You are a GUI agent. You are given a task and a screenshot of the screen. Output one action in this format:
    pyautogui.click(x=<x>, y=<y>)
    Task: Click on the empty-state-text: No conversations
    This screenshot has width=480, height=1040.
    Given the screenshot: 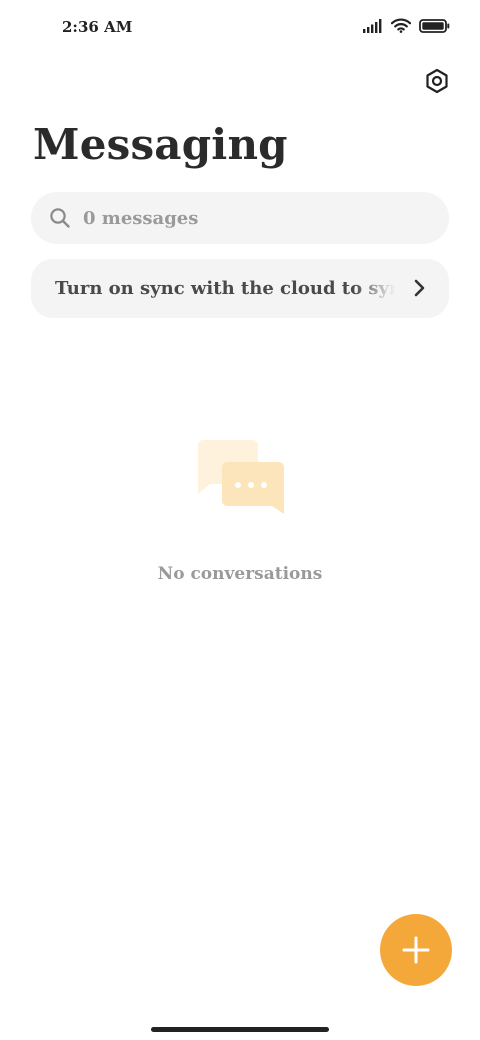 What is the action you would take?
    pyautogui.click(x=240, y=574)
    